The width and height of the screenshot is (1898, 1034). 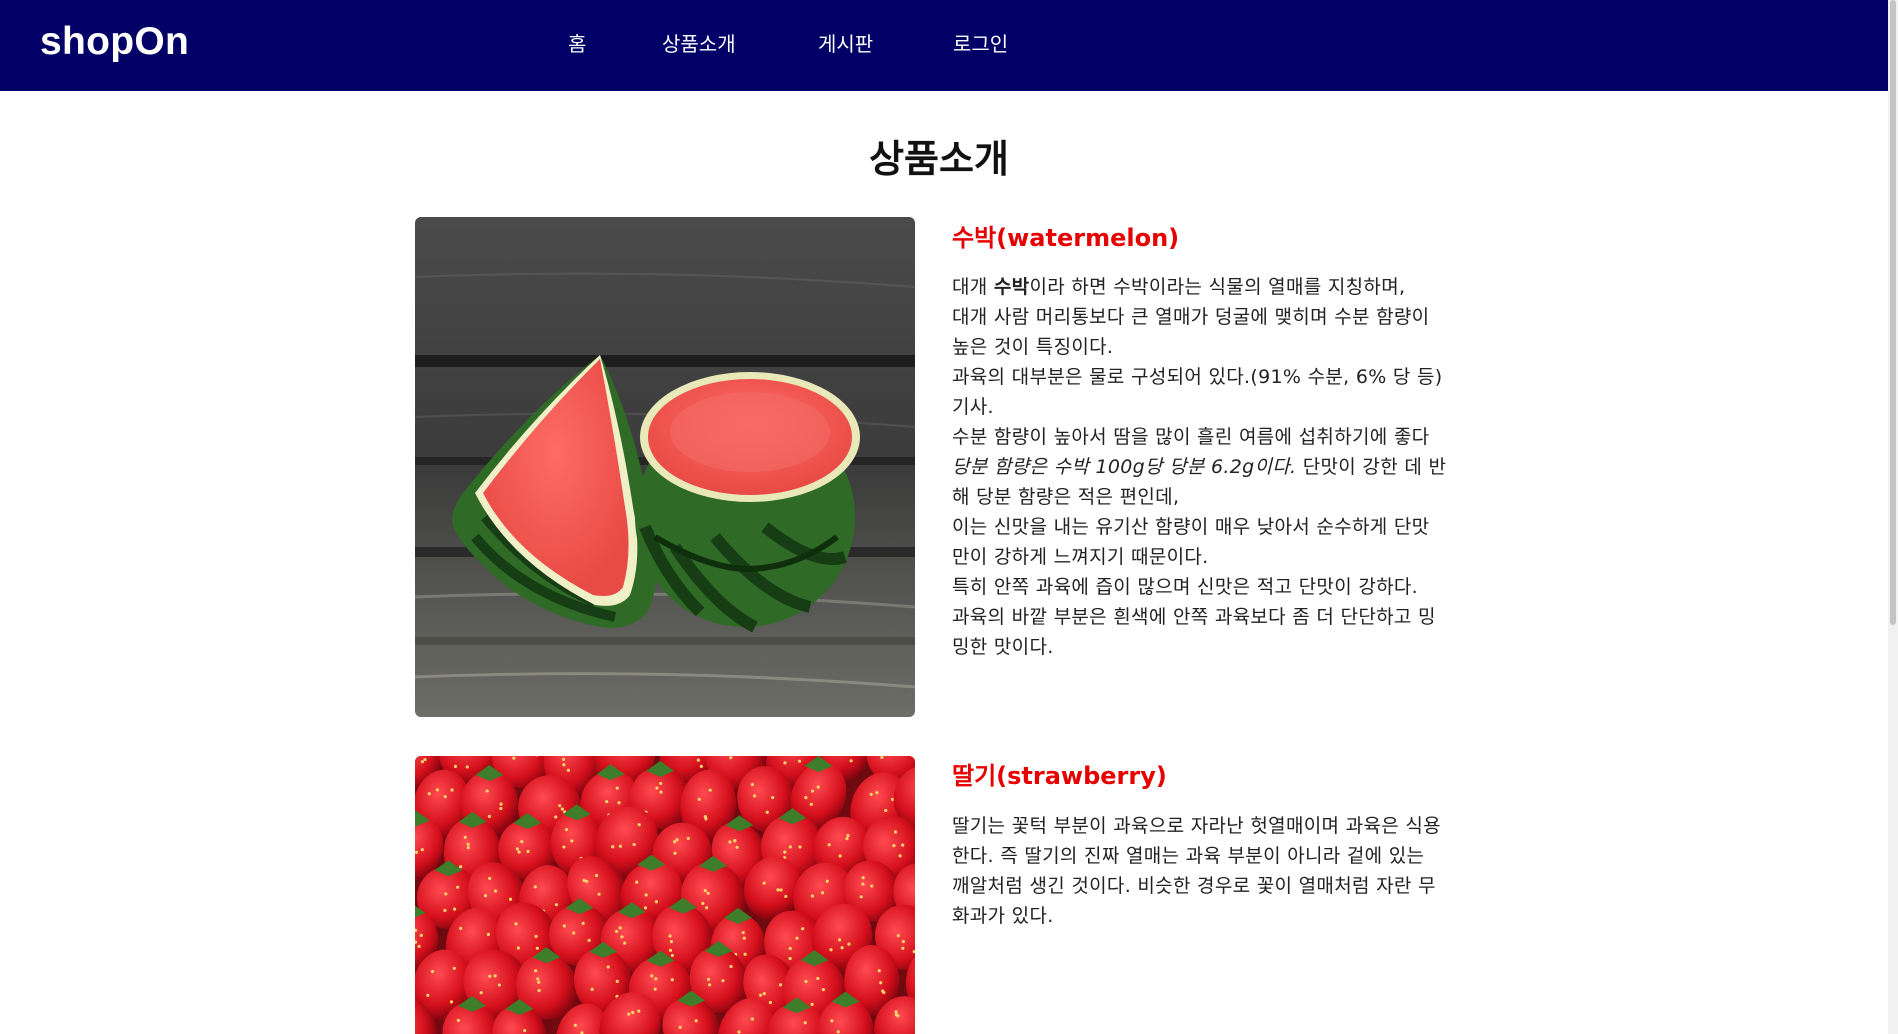 I want to click on watermelon-photo, so click(x=665, y=467).